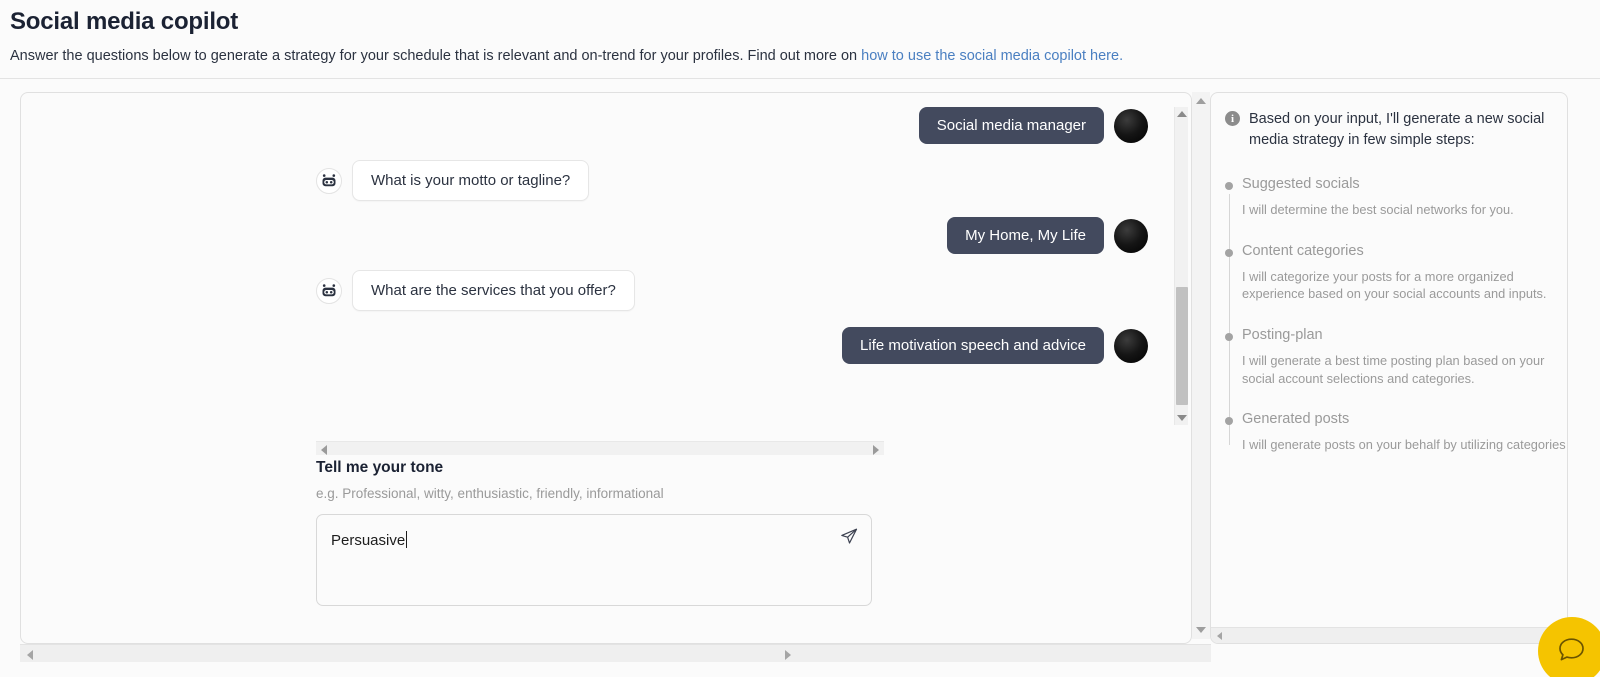 The width and height of the screenshot is (1600, 677). Describe the element at coordinates (732, 125) in the screenshot. I see `chat-message-row: Social media manager` at that location.